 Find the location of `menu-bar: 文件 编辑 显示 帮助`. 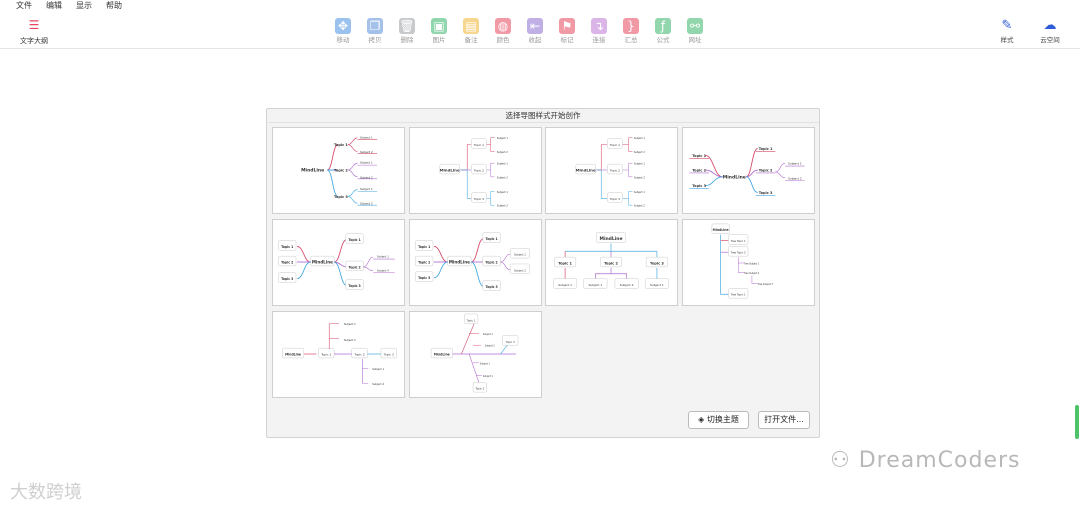

menu-bar: 文件 编辑 显示 帮助 is located at coordinates (540, 6).